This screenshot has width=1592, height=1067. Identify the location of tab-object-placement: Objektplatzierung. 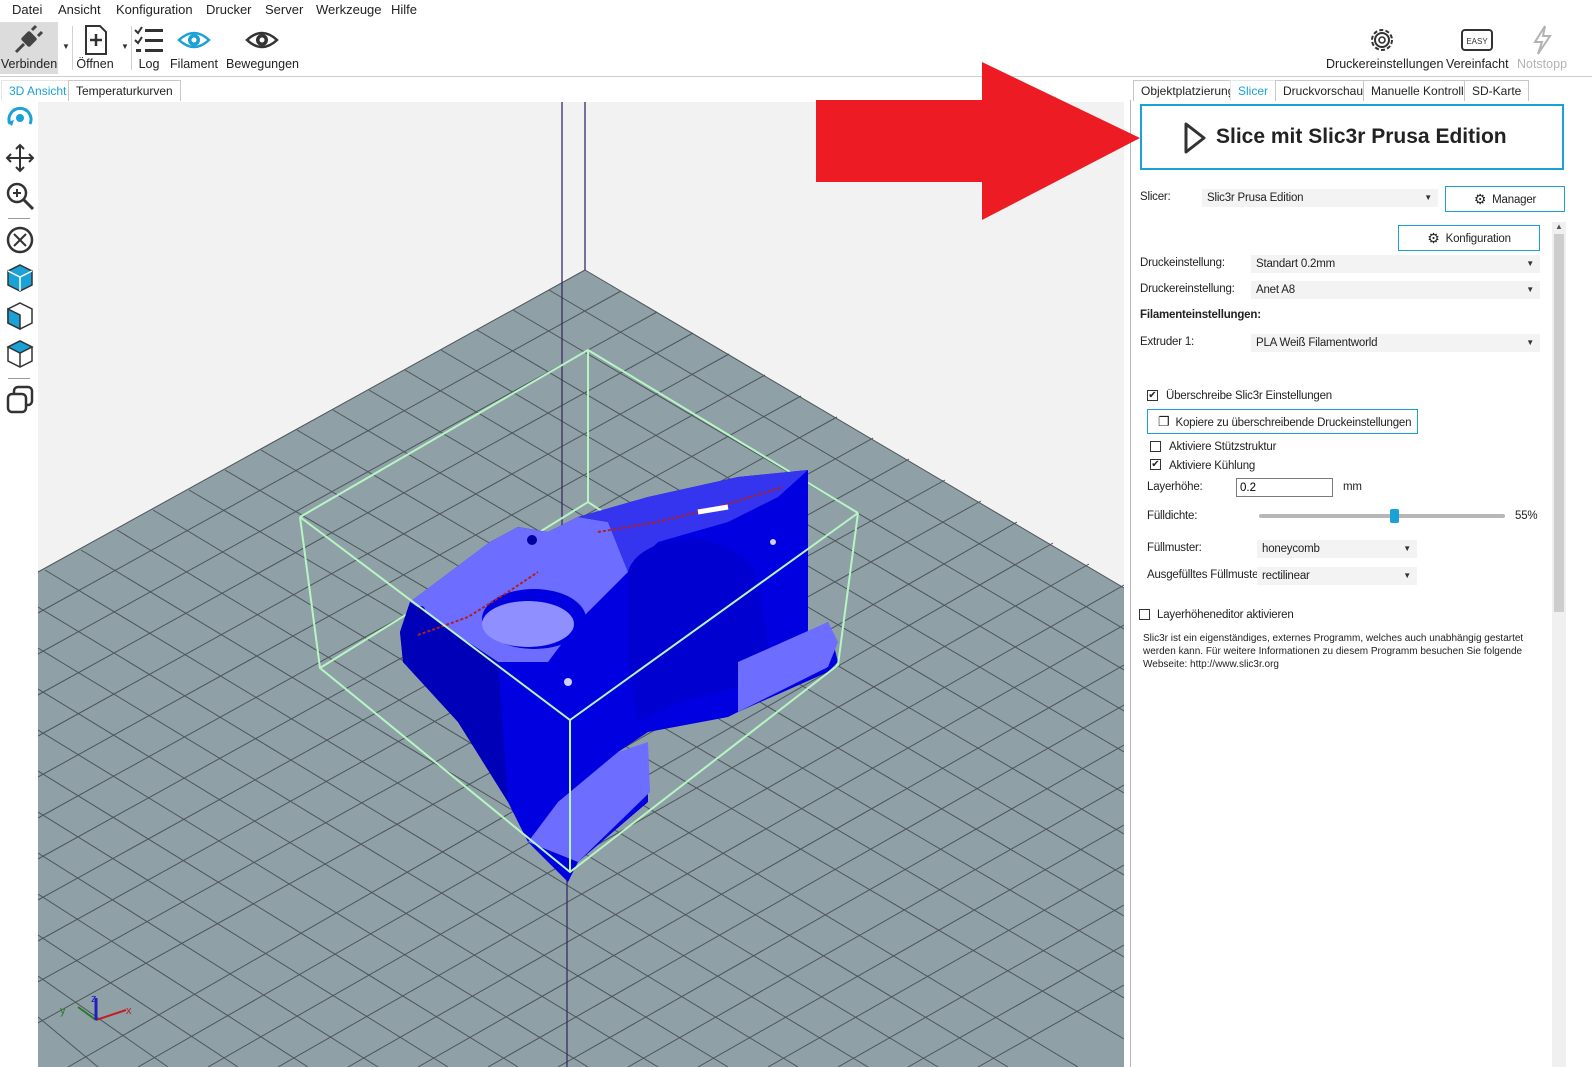
(1188, 90).